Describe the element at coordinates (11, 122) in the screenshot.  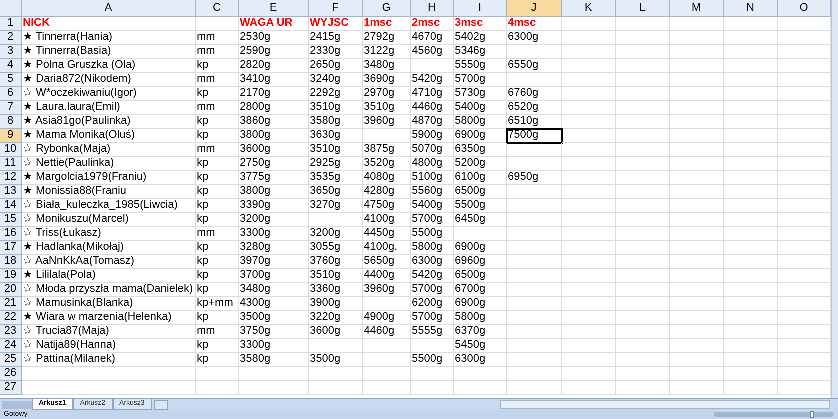
I see `row-number: 8` at that location.